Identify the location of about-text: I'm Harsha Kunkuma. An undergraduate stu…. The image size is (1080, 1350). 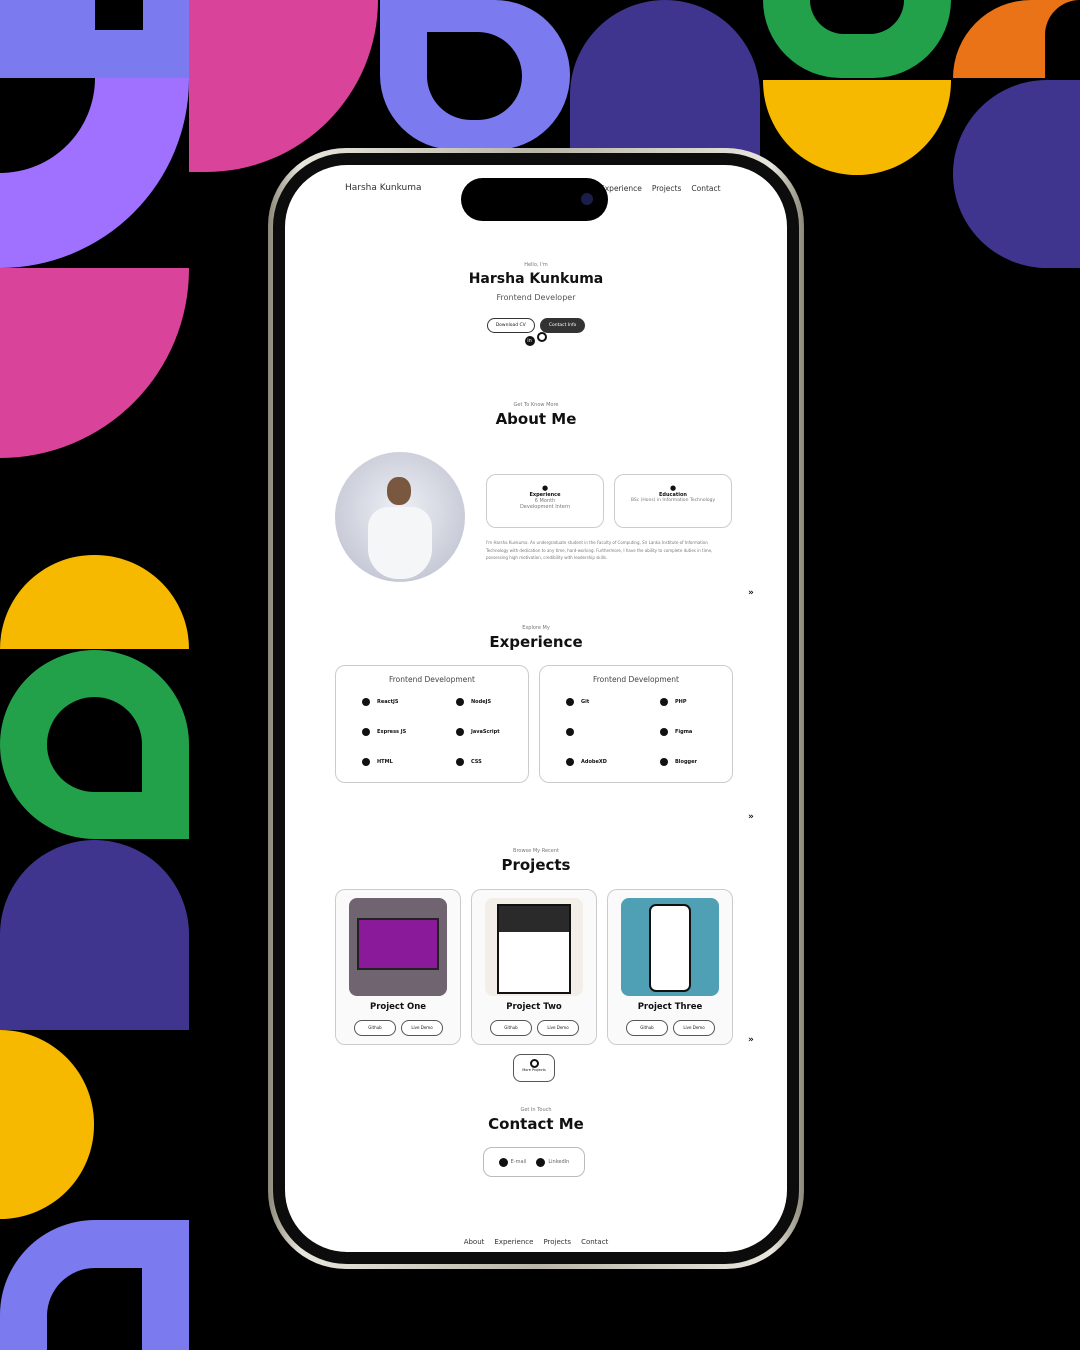
(599, 550).